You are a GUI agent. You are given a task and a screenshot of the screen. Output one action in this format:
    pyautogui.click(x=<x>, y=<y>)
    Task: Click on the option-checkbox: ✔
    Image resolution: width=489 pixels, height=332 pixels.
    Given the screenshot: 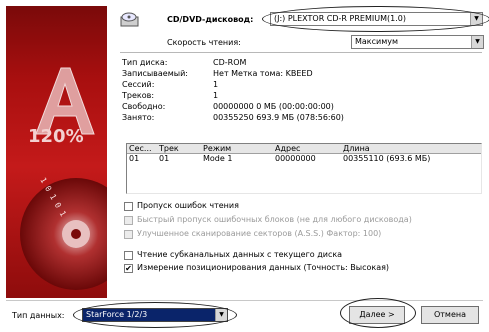 What is the action you would take?
    pyautogui.click(x=128, y=268)
    